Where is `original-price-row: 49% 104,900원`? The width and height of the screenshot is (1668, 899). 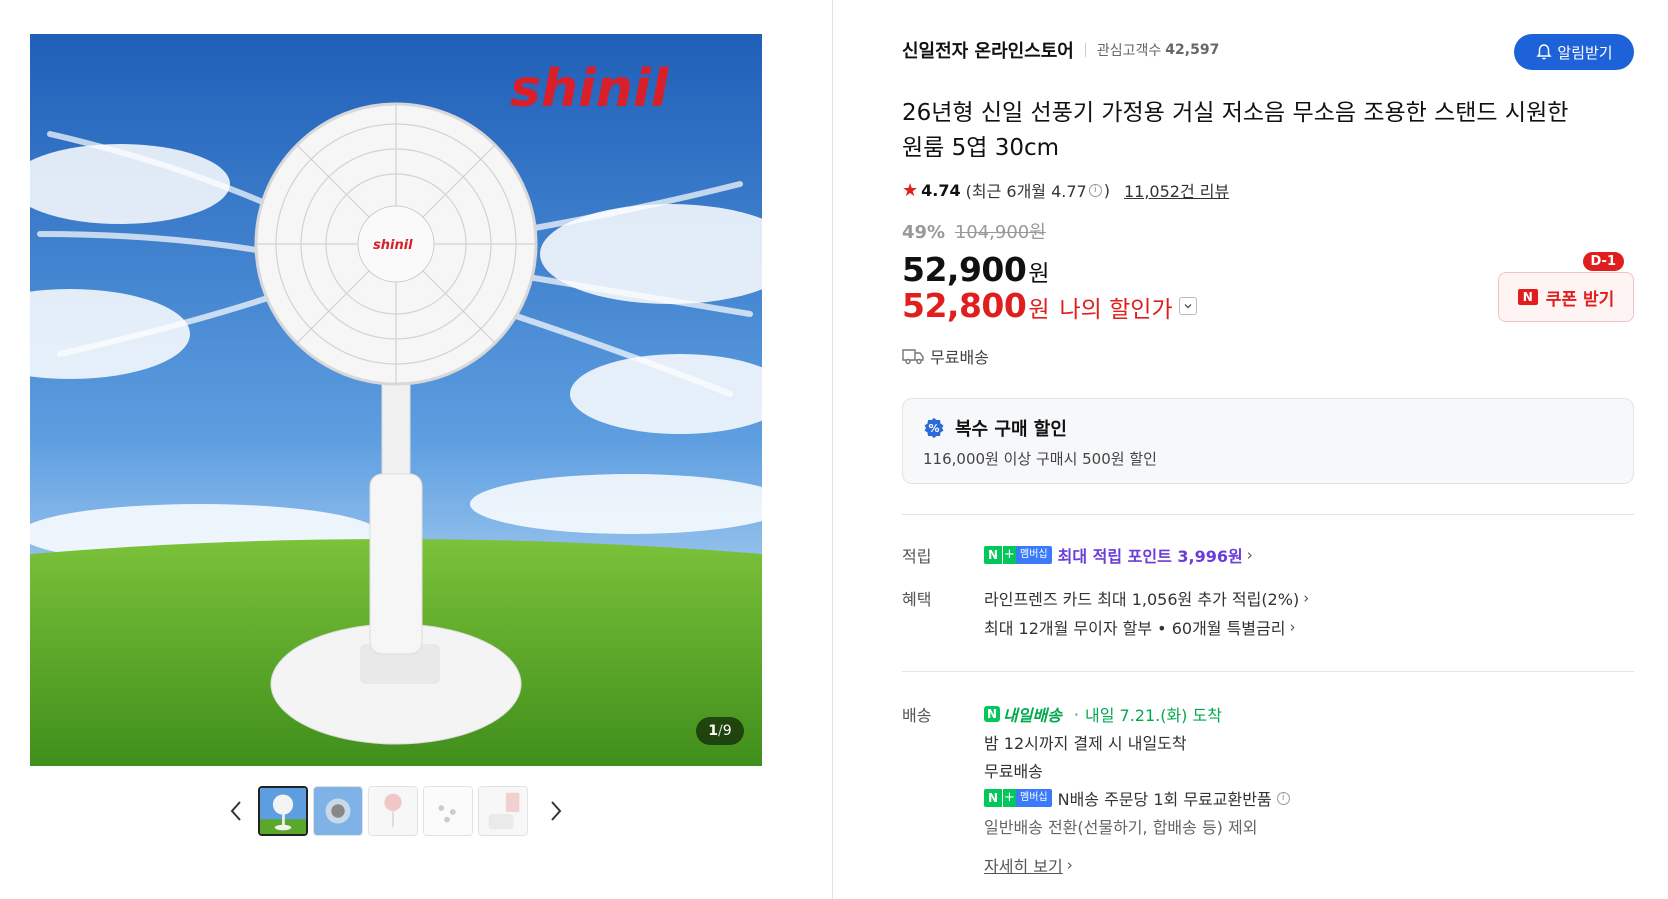
original-price-row: 49% 104,900원 is located at coordinates (974, 231).